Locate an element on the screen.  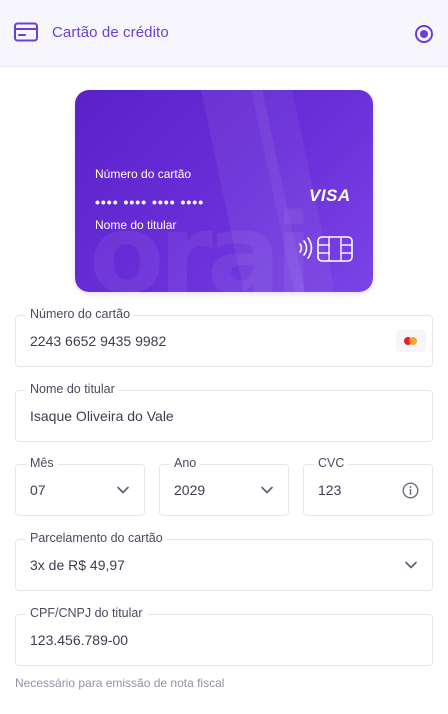
contactless-icon is located at coordinates (306, 248).